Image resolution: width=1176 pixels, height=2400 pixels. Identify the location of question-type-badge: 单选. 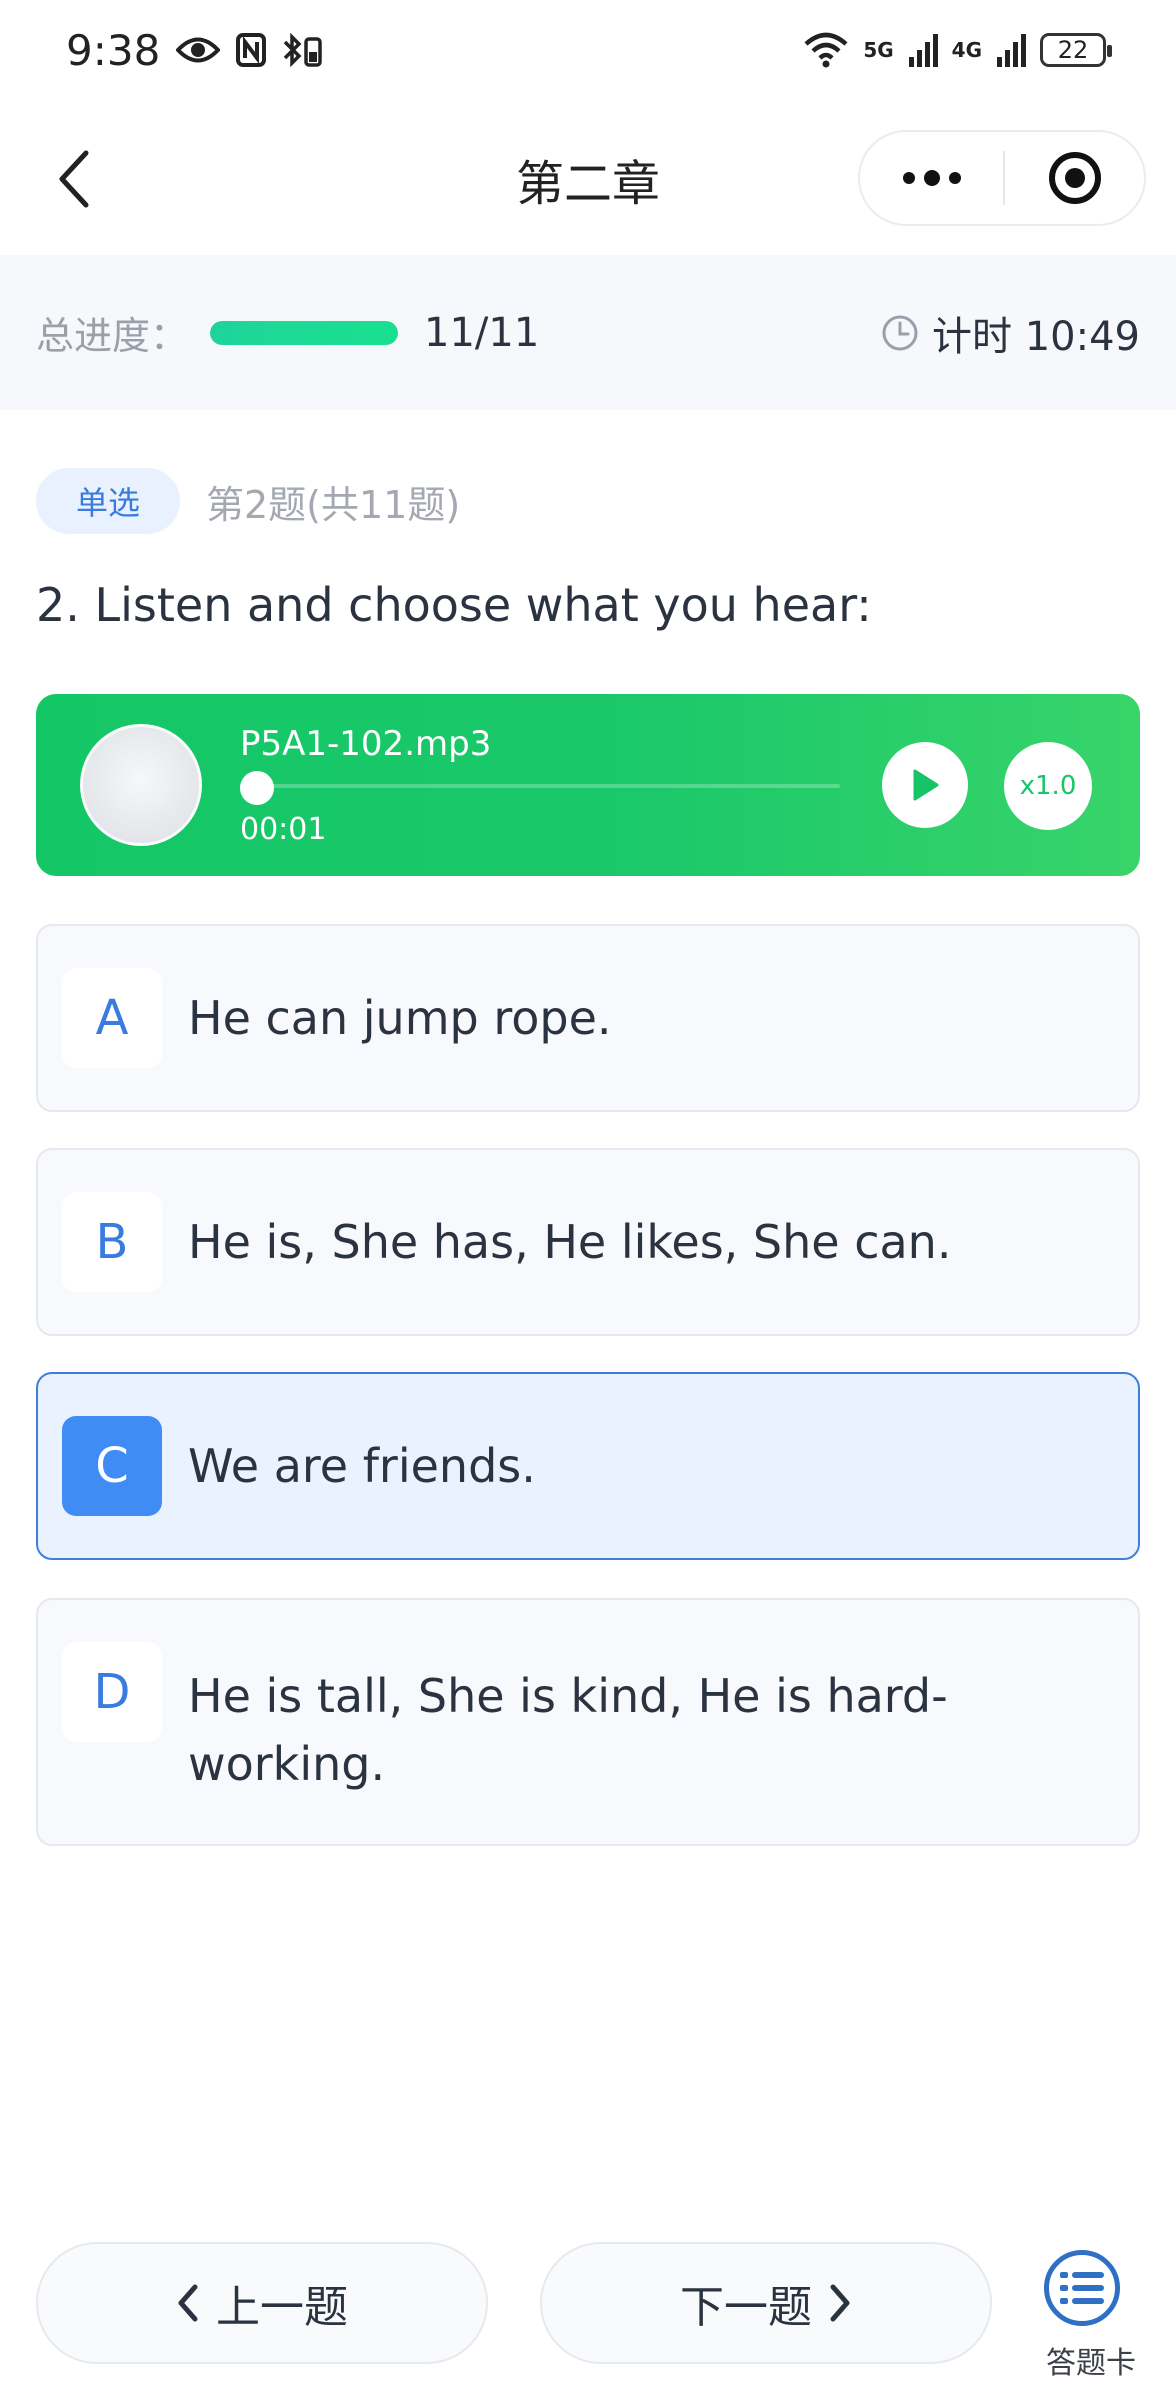
(108, 501).